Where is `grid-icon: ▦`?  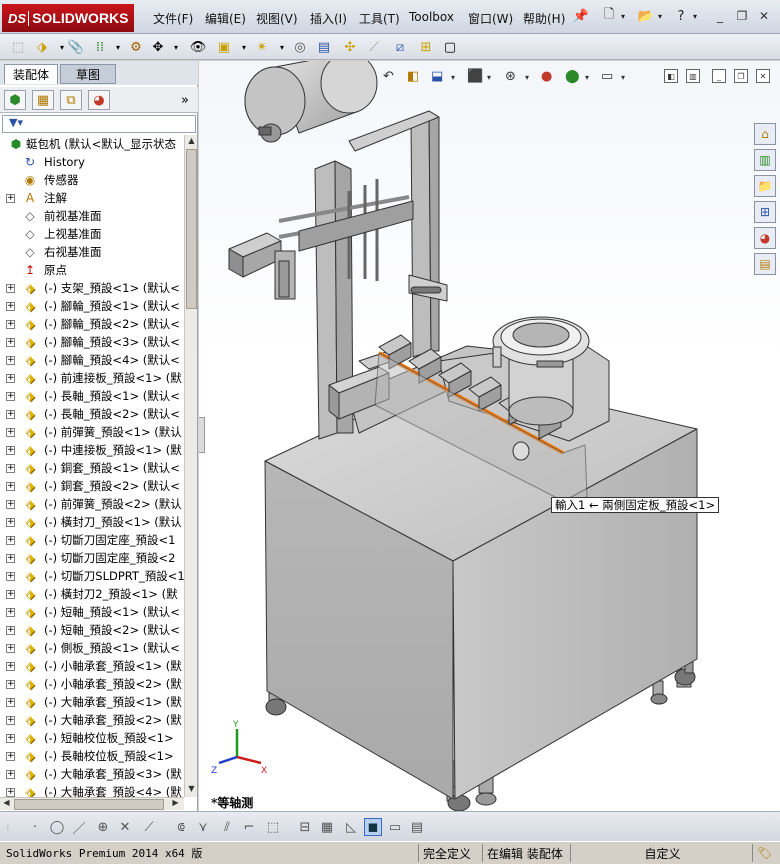
grid-icon: ▦ is located at coordinates (327, 827).